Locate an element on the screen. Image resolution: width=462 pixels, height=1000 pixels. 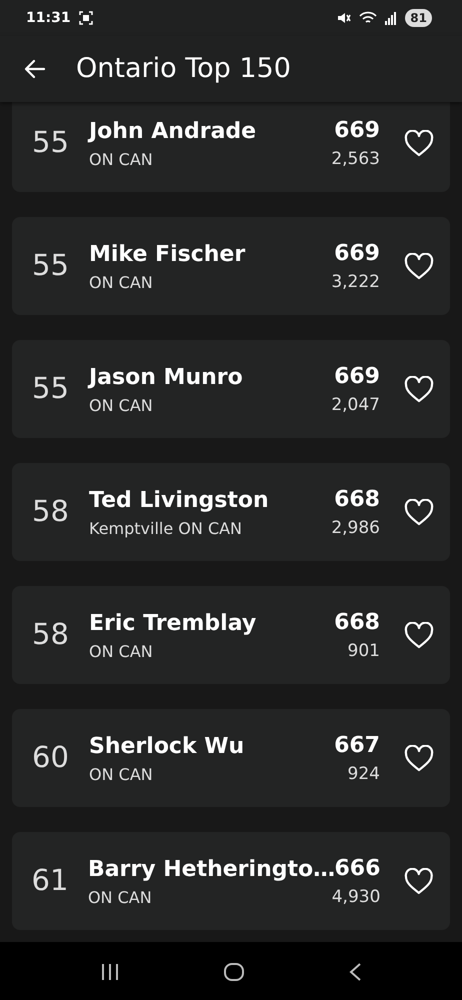
rating: 667 is located at coordinates (357, 746).